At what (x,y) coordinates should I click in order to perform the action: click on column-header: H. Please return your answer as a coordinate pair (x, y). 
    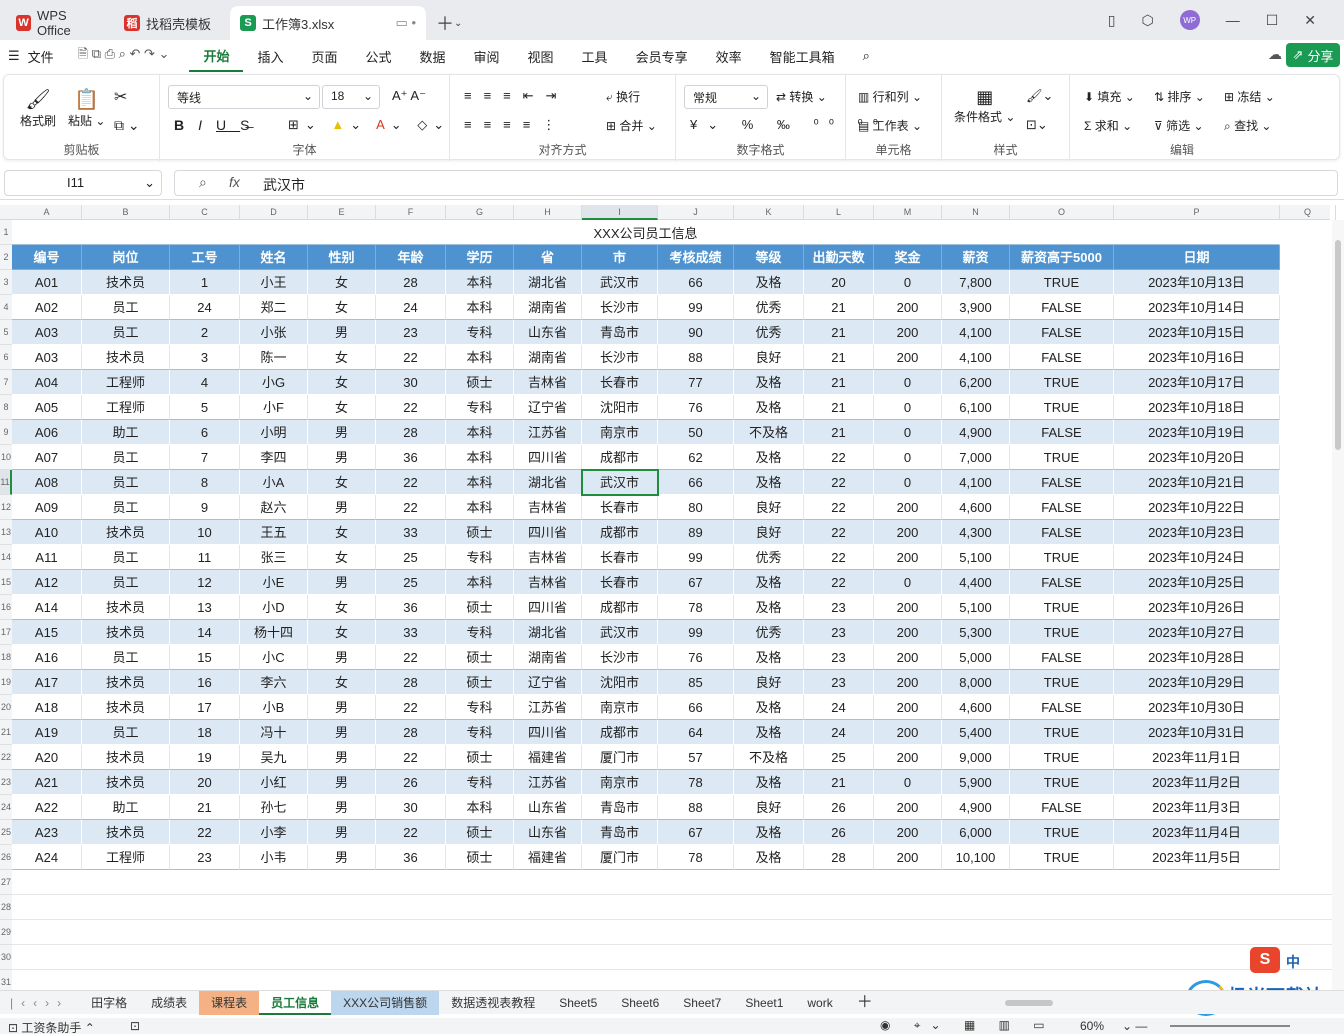
    Looking at the image, I should click on (548, 212).